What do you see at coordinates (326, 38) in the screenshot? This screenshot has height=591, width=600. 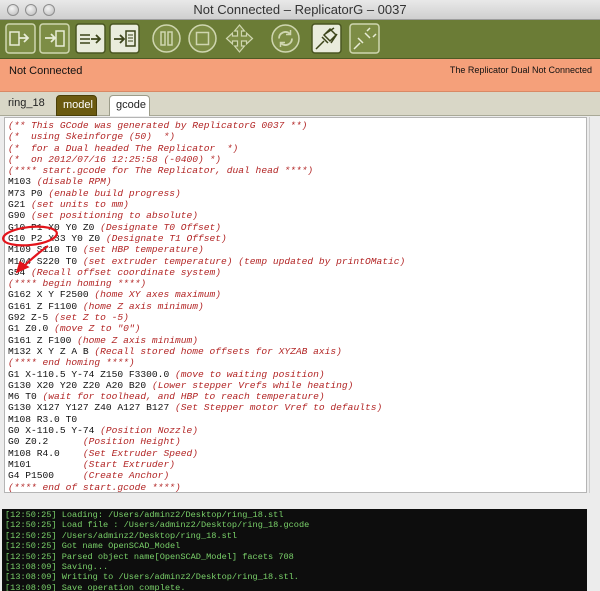 I see `connect-button` at bounding box center [326, 38].